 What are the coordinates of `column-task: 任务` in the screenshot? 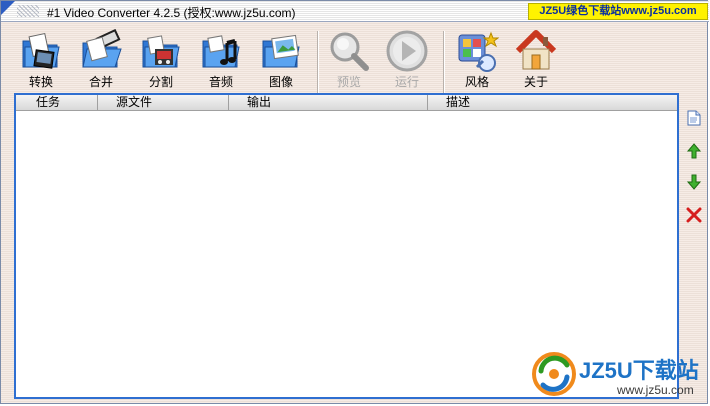 It's located at (57, 103).